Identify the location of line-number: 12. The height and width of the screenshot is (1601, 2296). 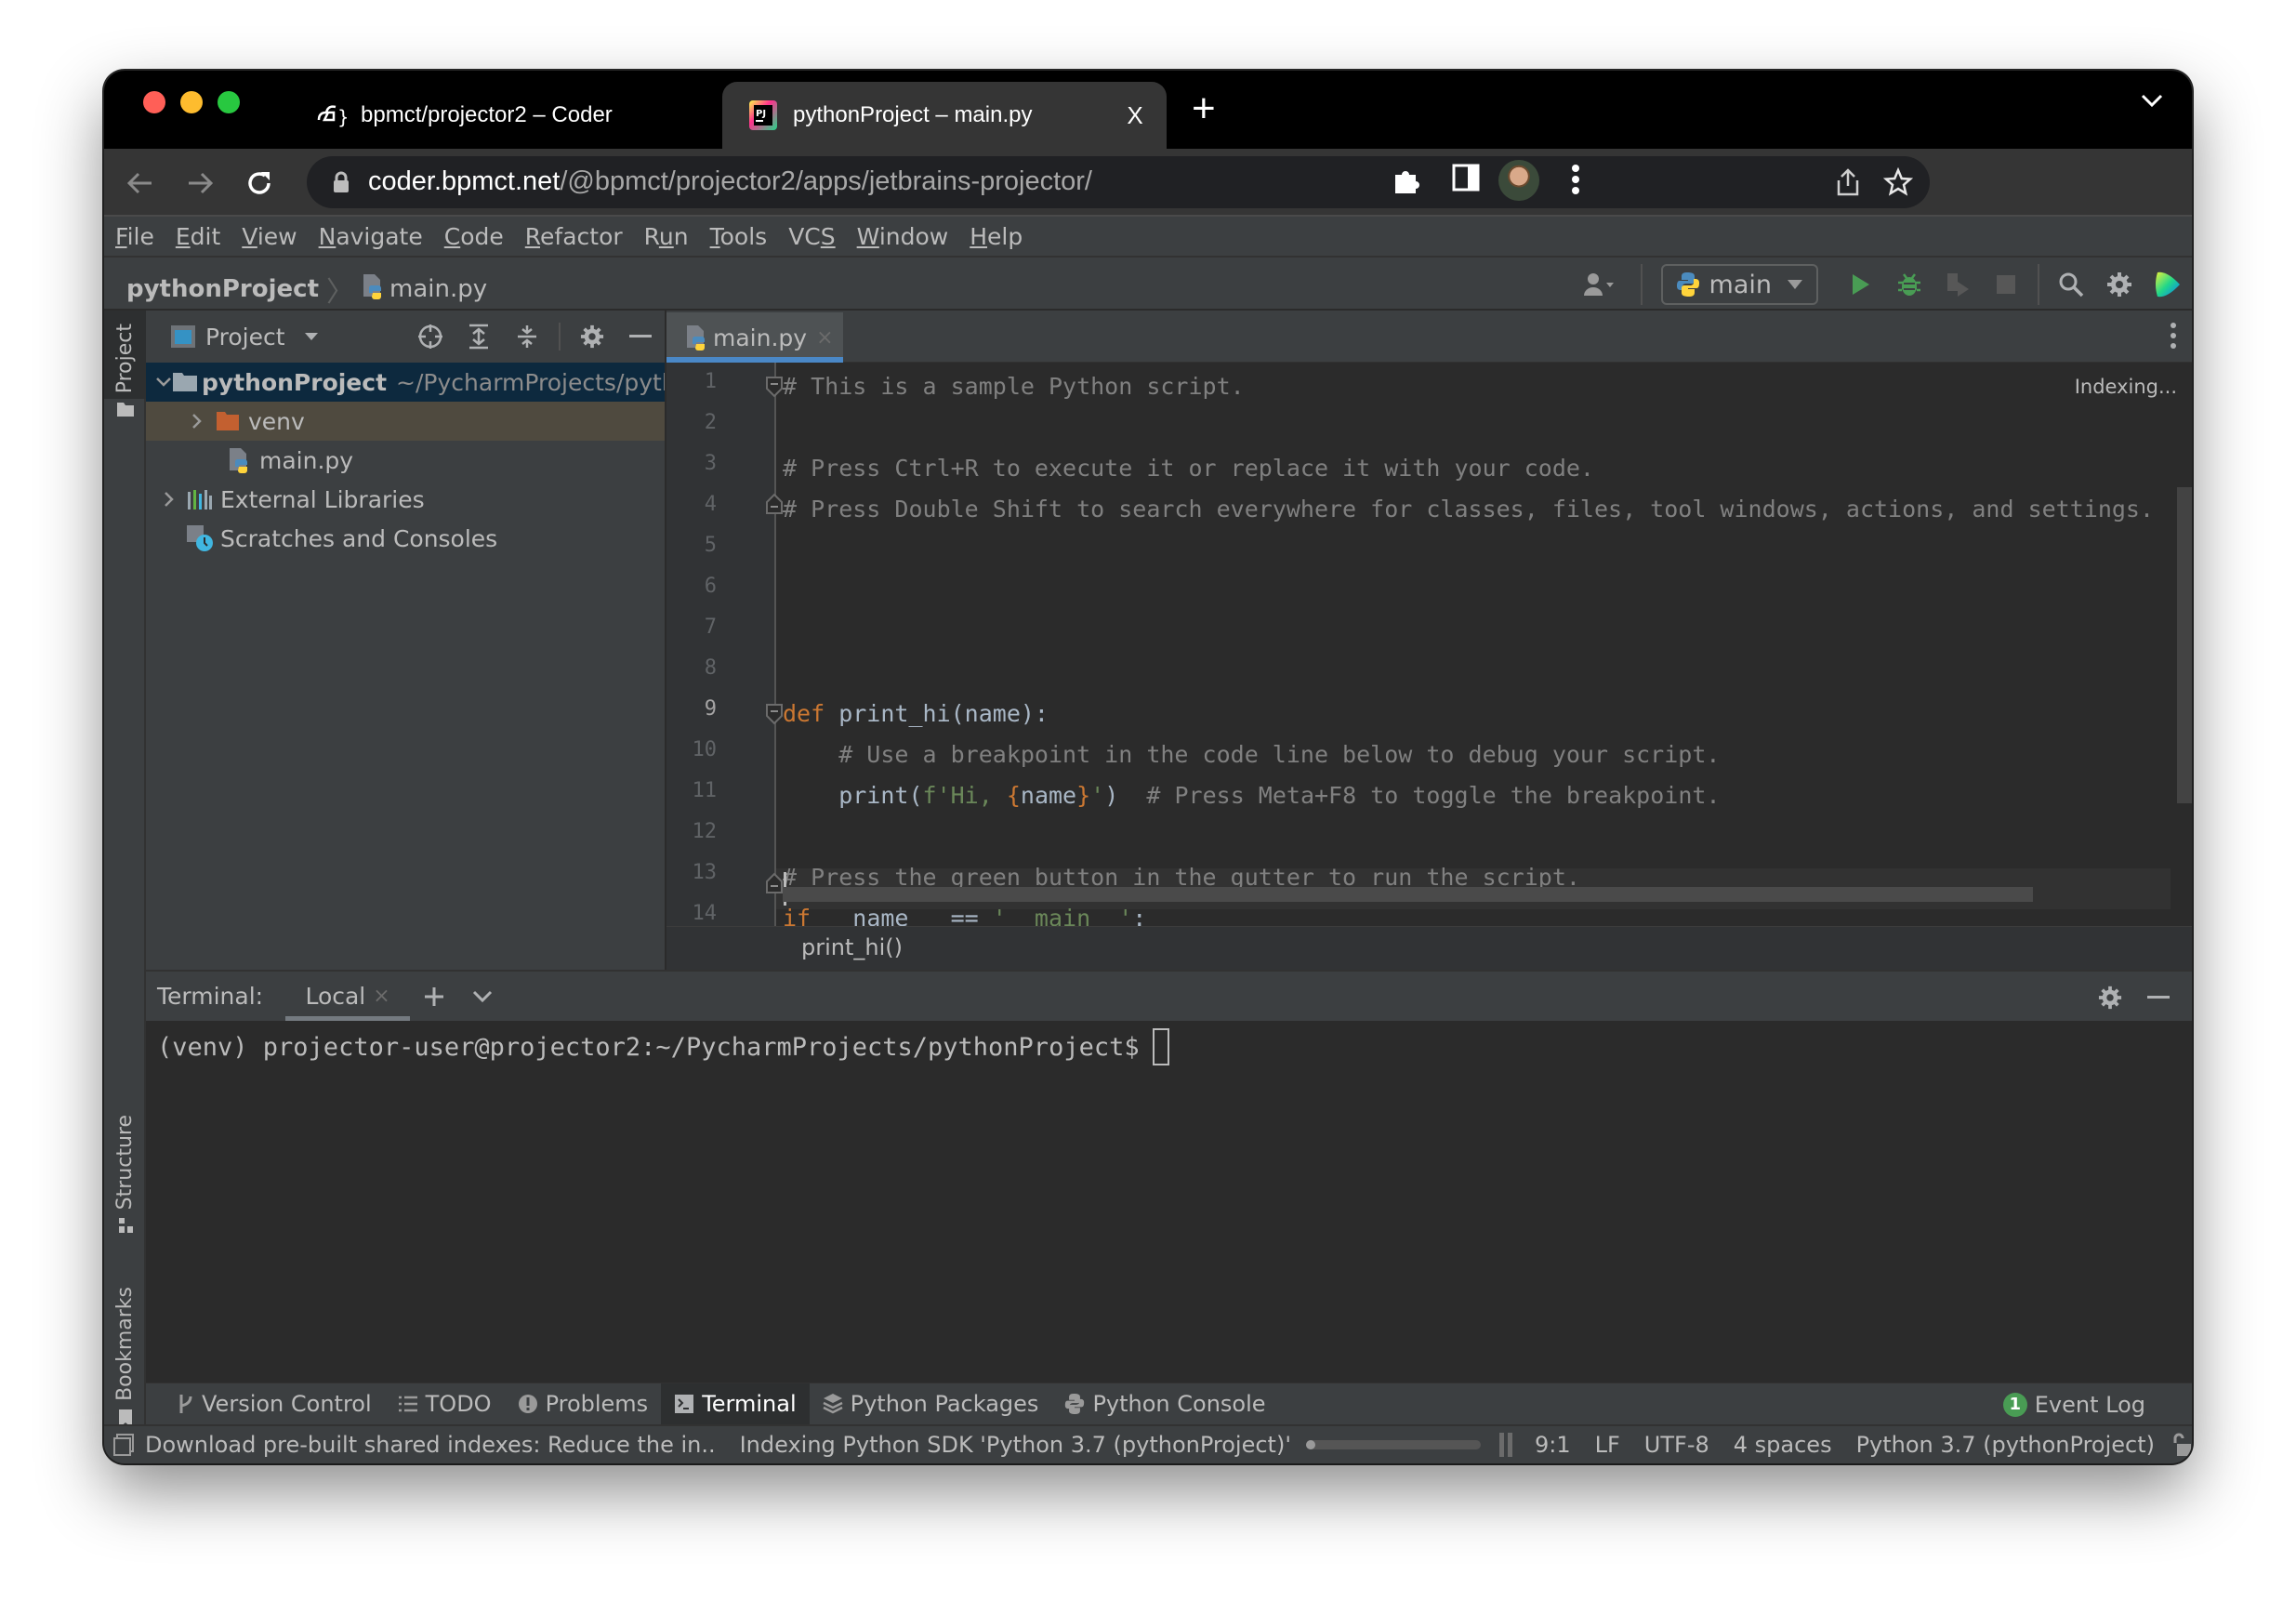
(706, 831).